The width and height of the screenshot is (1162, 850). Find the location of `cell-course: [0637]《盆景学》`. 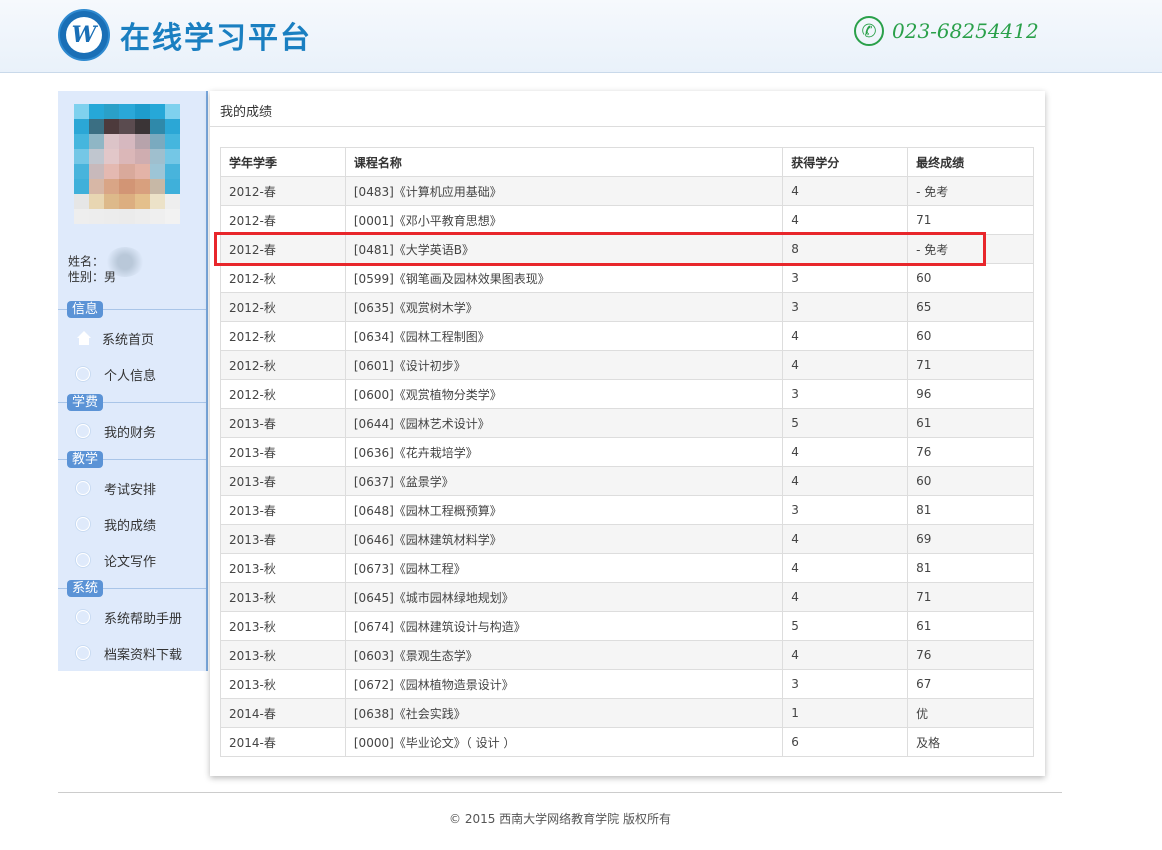

cell-course: [0637]《盆景学》 is located at coordinates (564, 481).